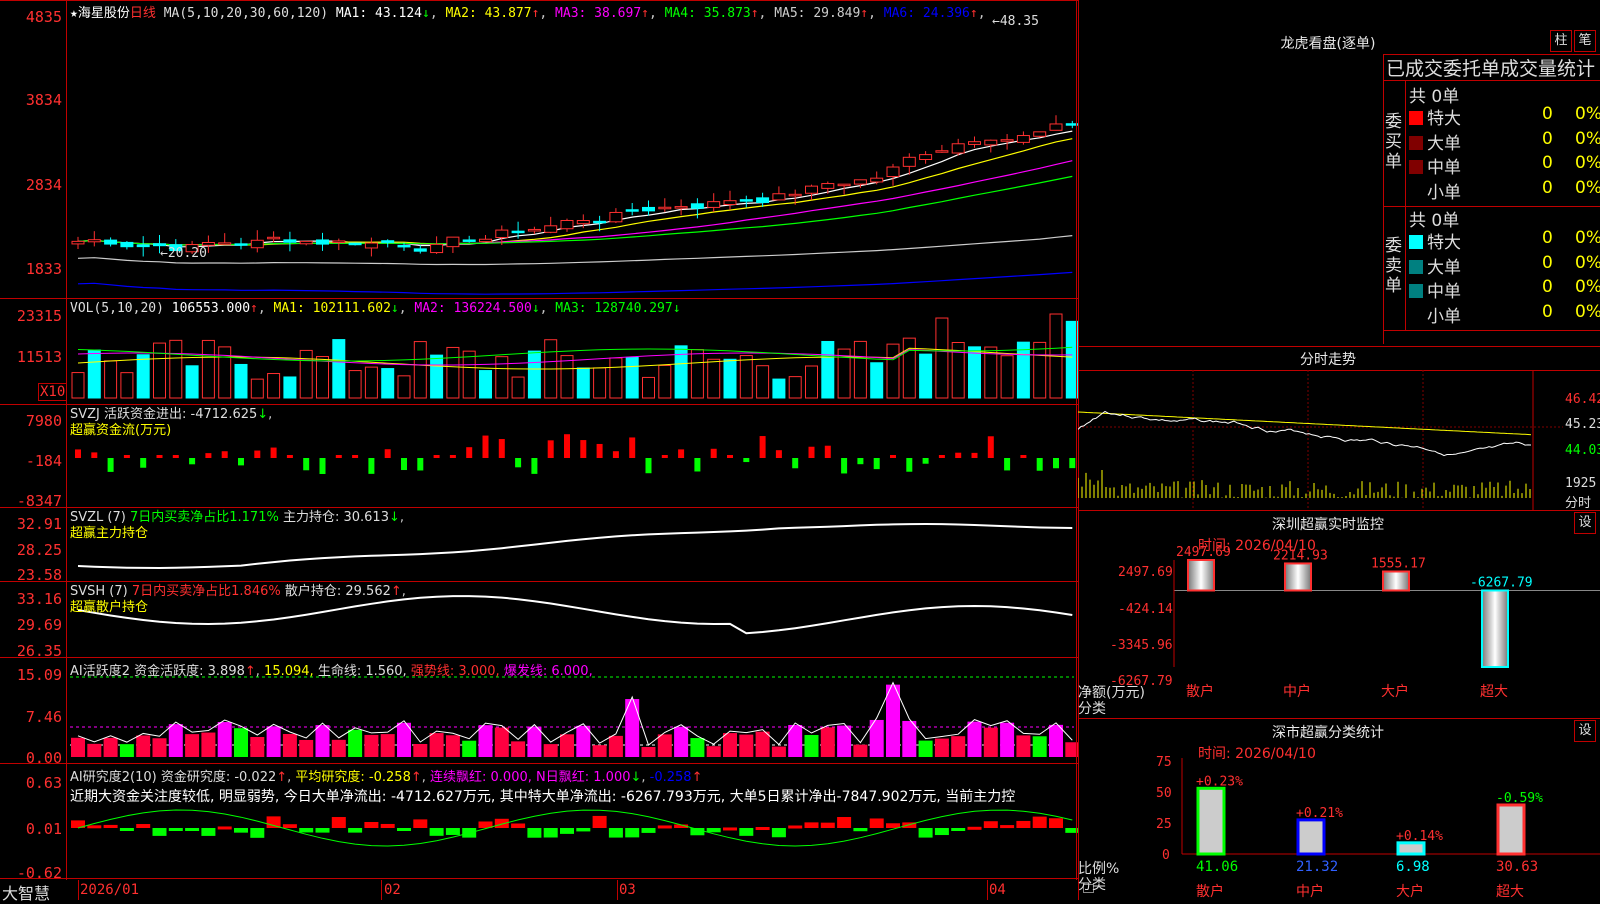 This screenshot has height=904, width=1600. I want to click on star-icon: ★, so click(74, 13).